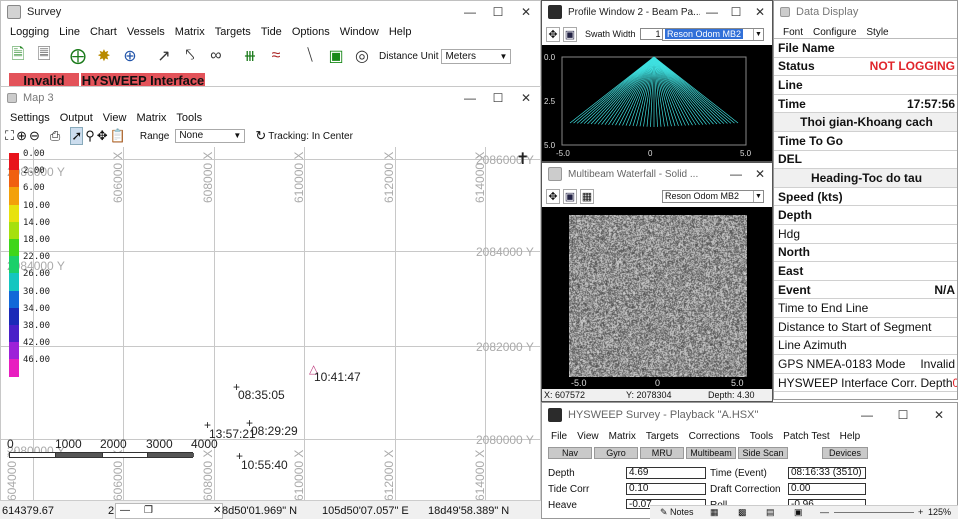 Image resolution: width=958 pixels, height=519 pixels. Describe the element at coordinates (824, 512) in the screenshot. I see `zoom-out-button: —` at that location.